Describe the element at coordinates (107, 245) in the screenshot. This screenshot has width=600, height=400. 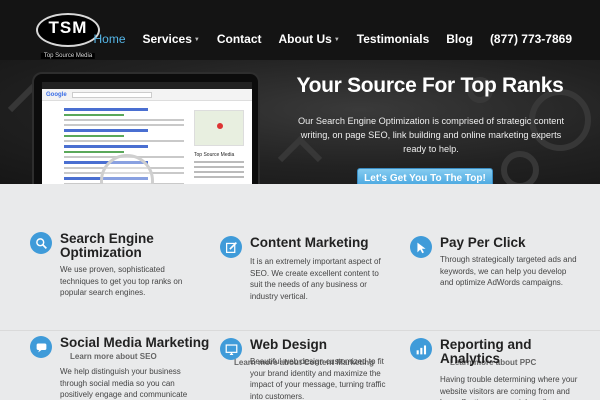
I see `feature-title: Search Engine Optimization` at that location.